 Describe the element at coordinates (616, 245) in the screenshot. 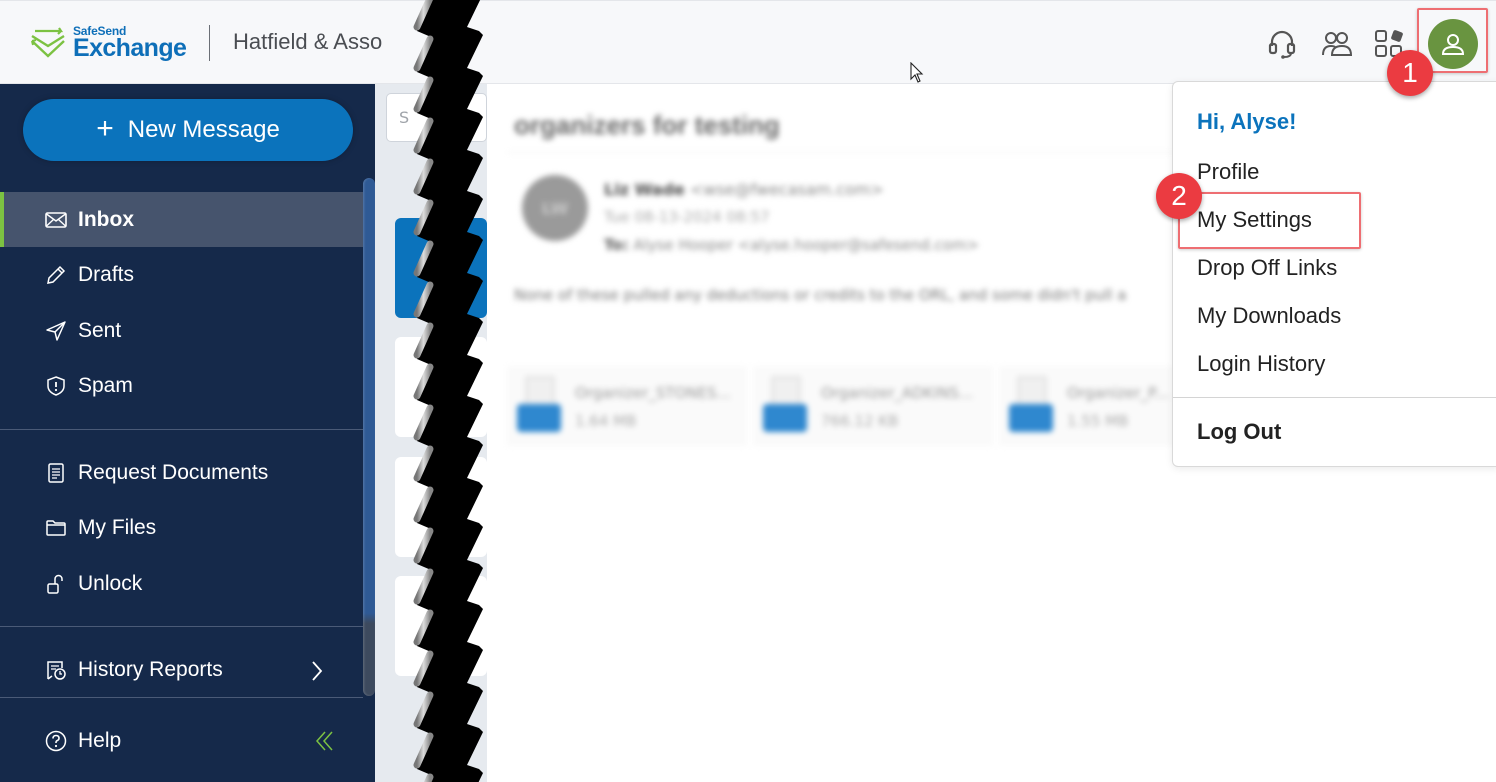

I see `to-label: To:` at that location.